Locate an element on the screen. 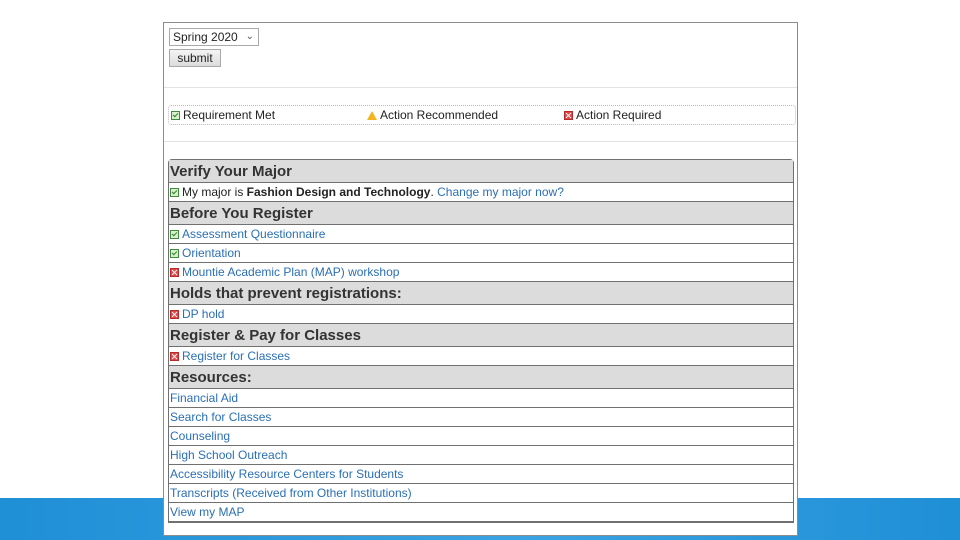  list-item: Mountie Academic Plan (MAP) workshop is located at coordinates (481, 272).